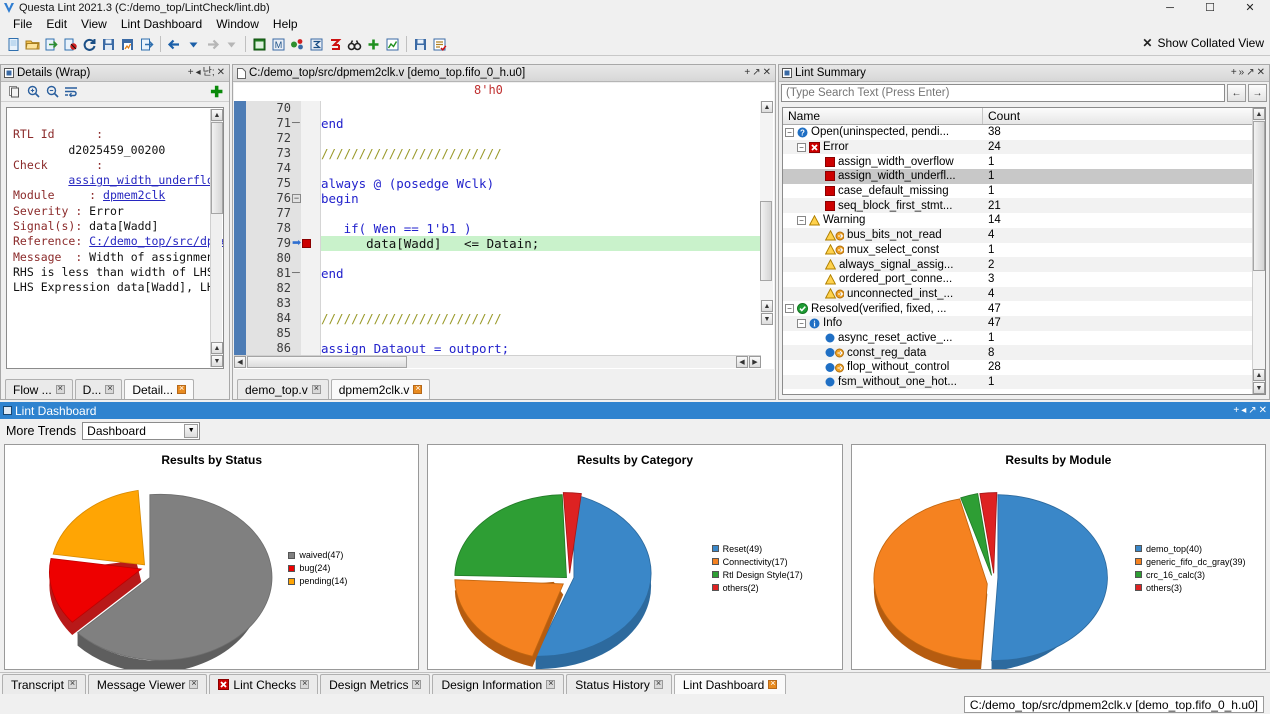 Image resolution: width=1270 pixels, height=714 pixels. What do you see at coordinates (264, 684) in the screenshot?
I see `bottom-tab-lint-checks: Lint Checks` at bounding box center [264, 684].